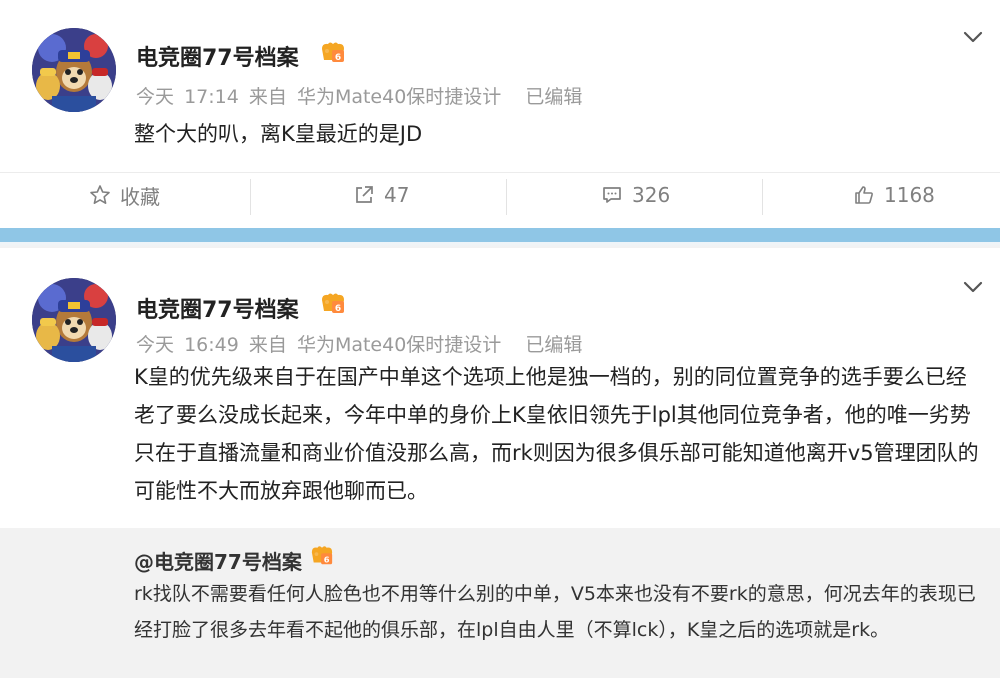 This screenshot has height=678, width=1000. Describe the element at coordinates (278, 134) in the screenshot. I see `post-text: 整个大的叭，离K皇最近的是JD` at that location.